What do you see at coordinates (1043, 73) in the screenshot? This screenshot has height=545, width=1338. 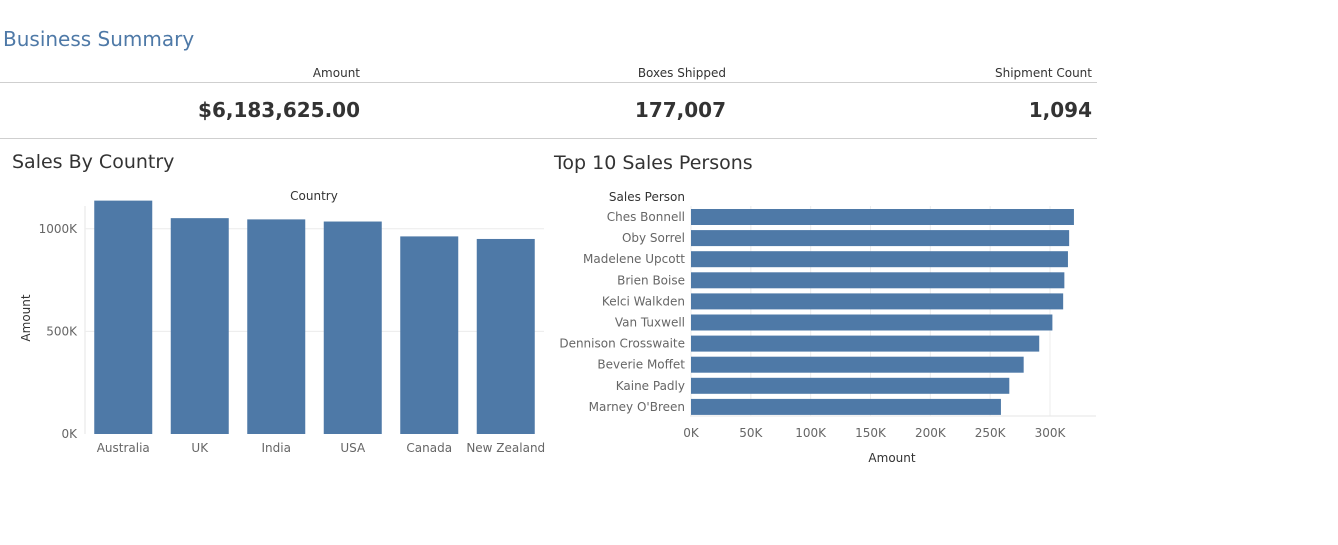 I see `kpi-shipments-label: Shipment Count` at bounding box center [1043, 73].